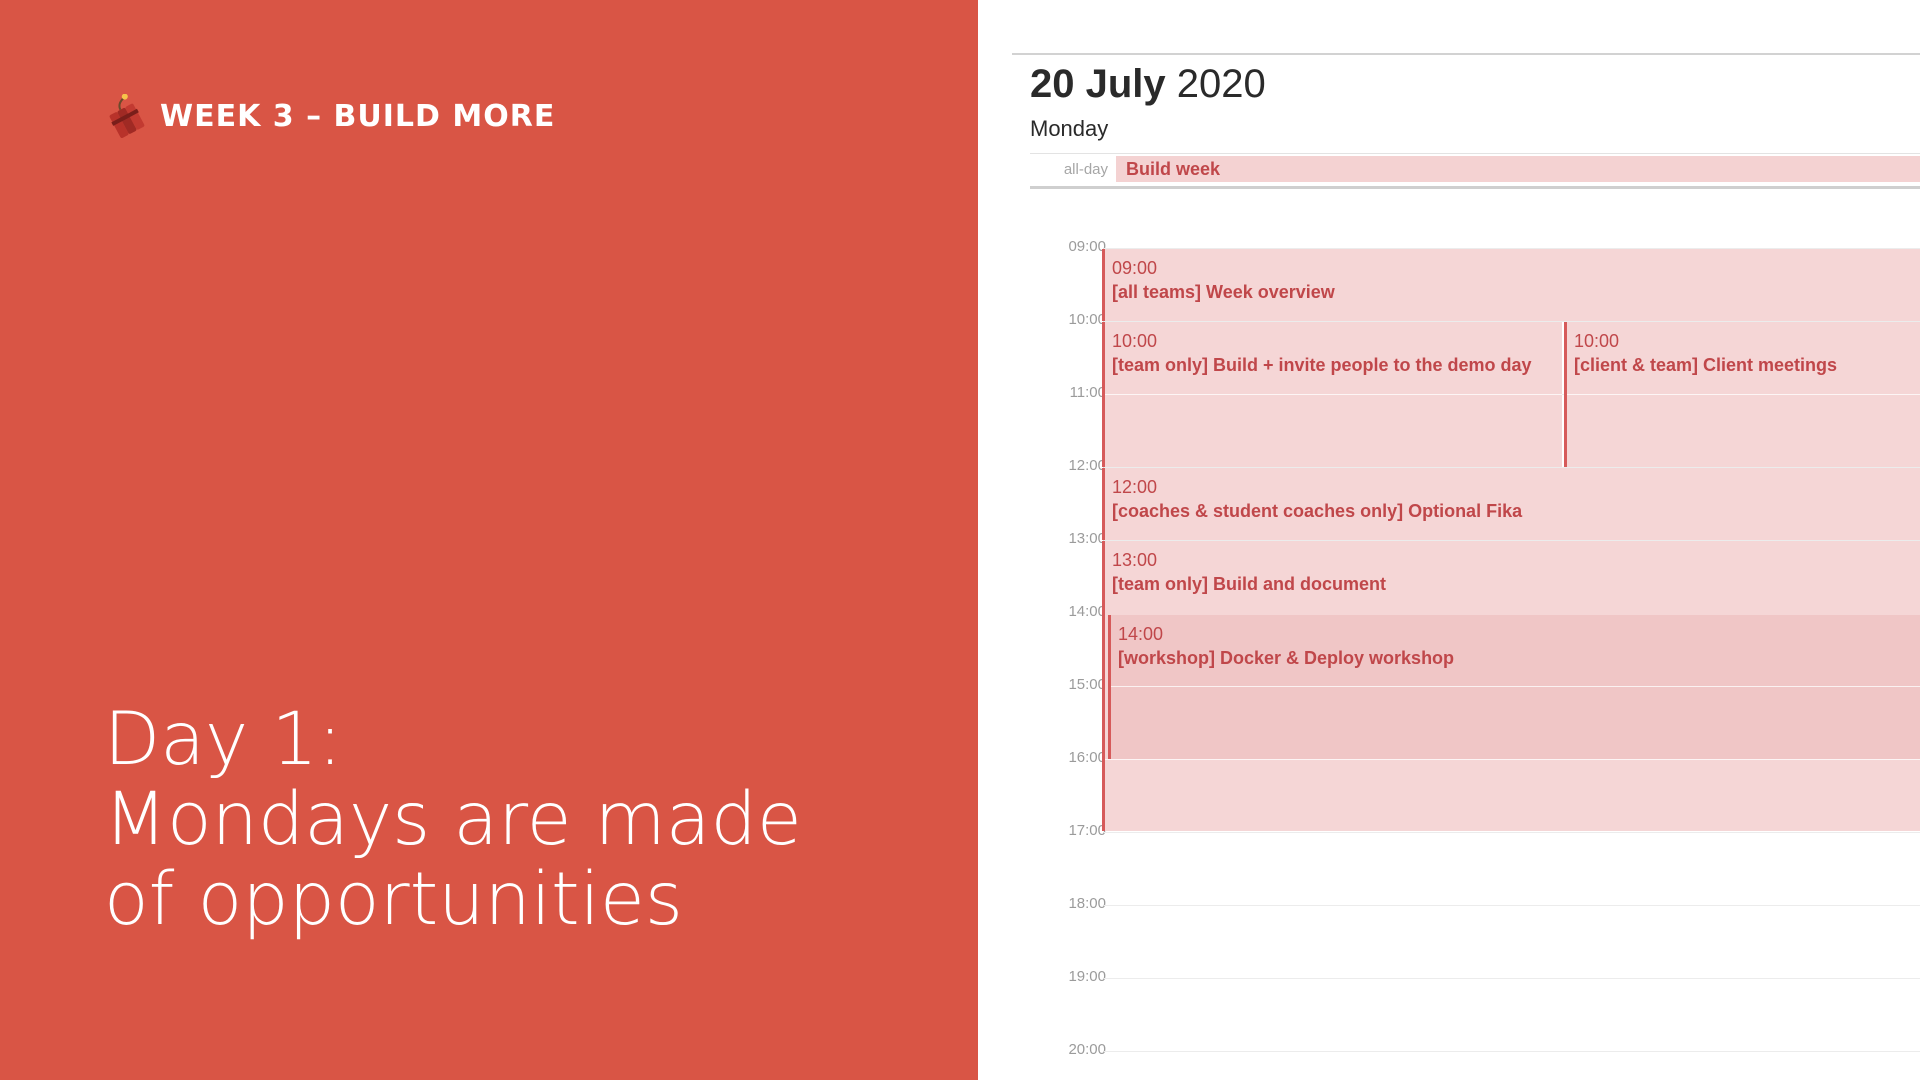  What do you see at coordinates (1087, 757) in the screenshot?
I see `hour-label: 16:00` at bounding box center [1087, 757].